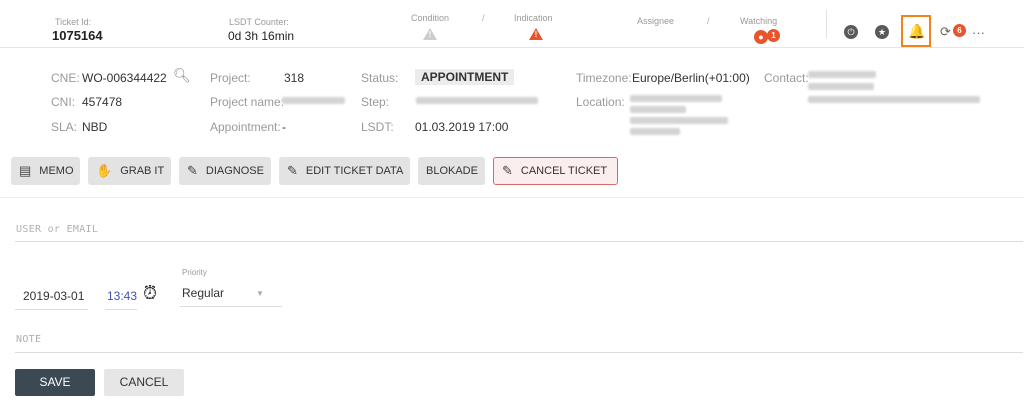  I want to click on grab-it-button-label: GRAB IT, so click(142, 171).